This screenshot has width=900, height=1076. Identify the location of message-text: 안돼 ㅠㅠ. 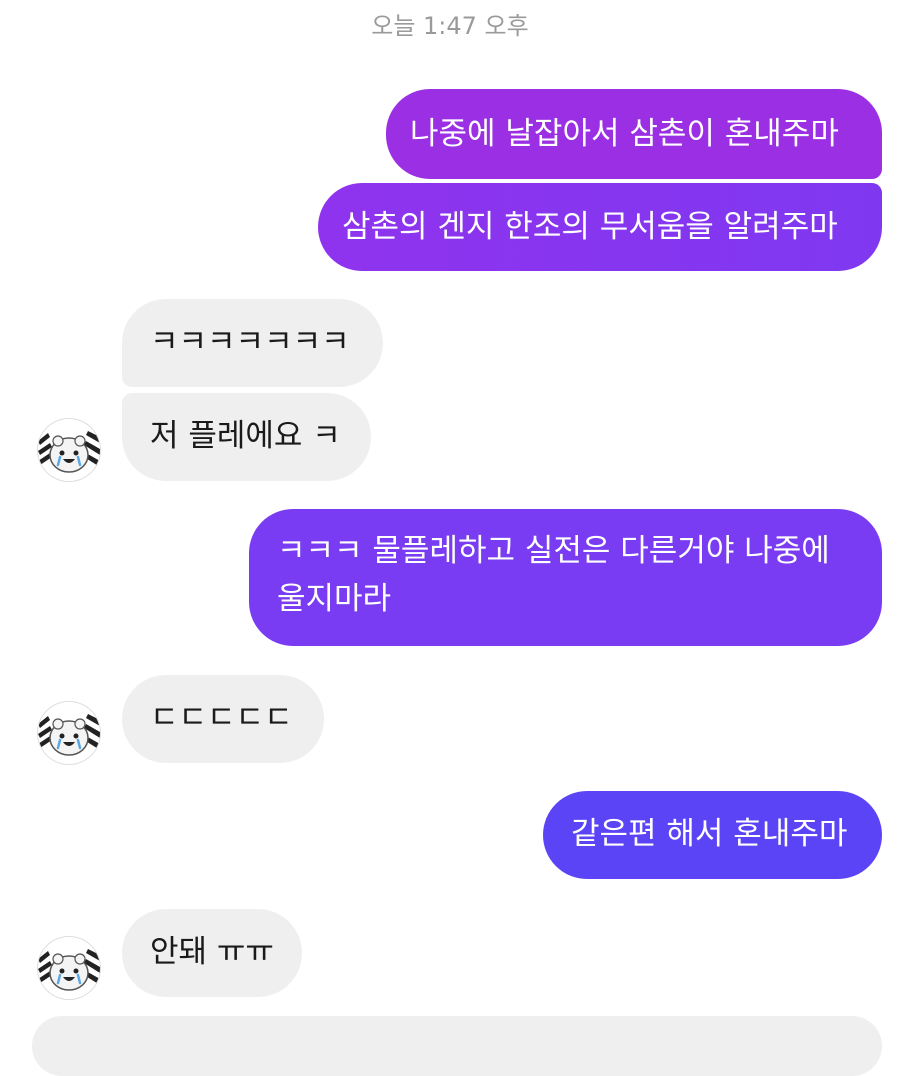
(212, 952).